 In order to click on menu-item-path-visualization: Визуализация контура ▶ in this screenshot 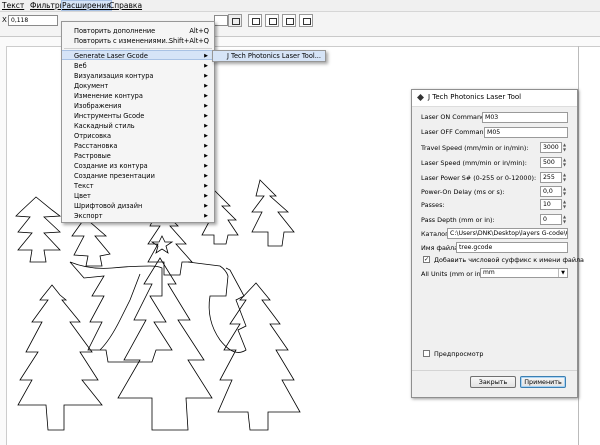, I will do `click(138, 76)`.